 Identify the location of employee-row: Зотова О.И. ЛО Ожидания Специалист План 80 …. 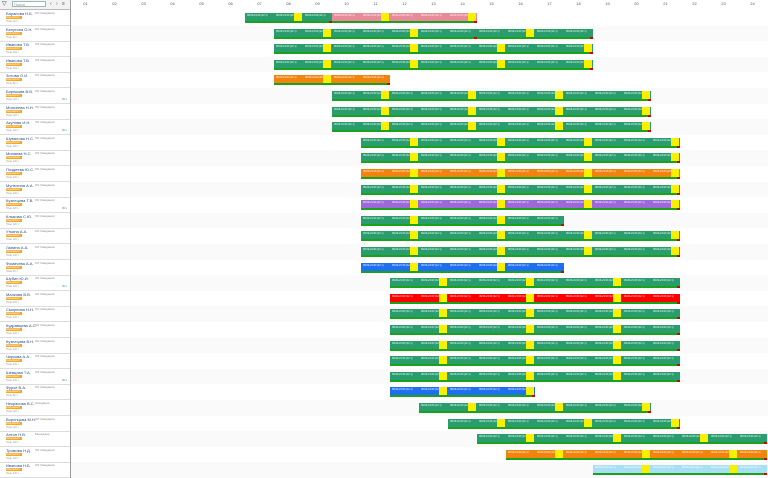
(35, 80).